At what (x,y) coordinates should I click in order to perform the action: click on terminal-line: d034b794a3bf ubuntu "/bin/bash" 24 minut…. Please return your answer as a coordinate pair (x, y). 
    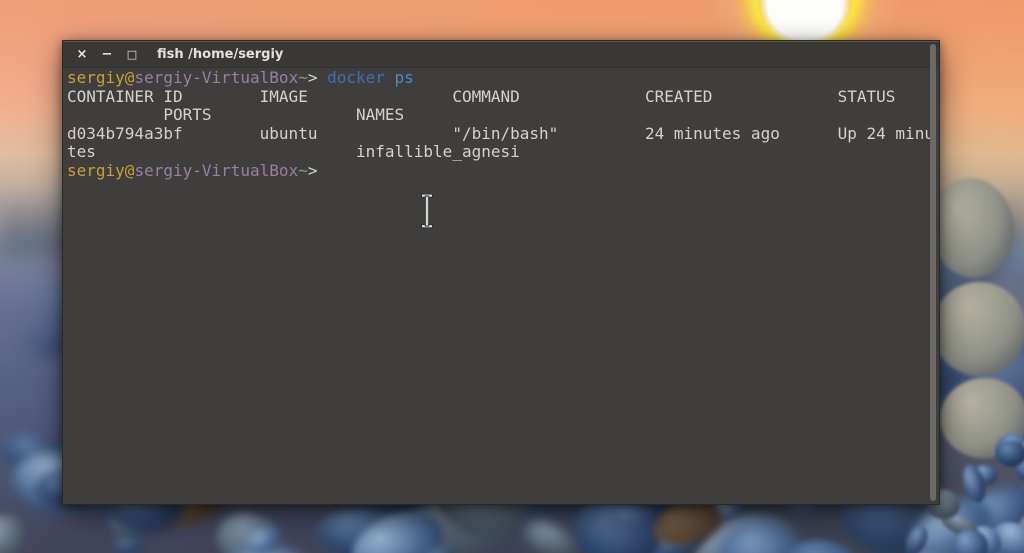
    Looking at the image, I should click on (500, 133).